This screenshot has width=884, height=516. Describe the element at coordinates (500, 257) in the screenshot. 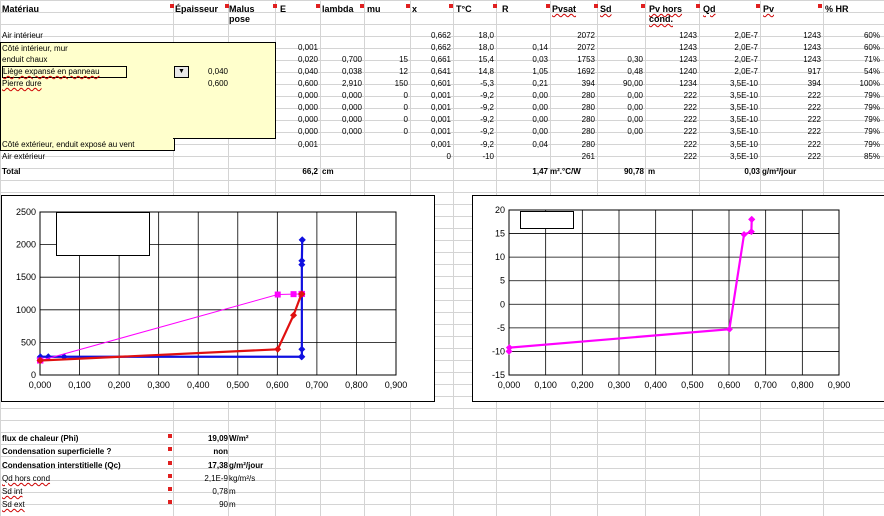

I see `y-tick-label: 10` at that location.